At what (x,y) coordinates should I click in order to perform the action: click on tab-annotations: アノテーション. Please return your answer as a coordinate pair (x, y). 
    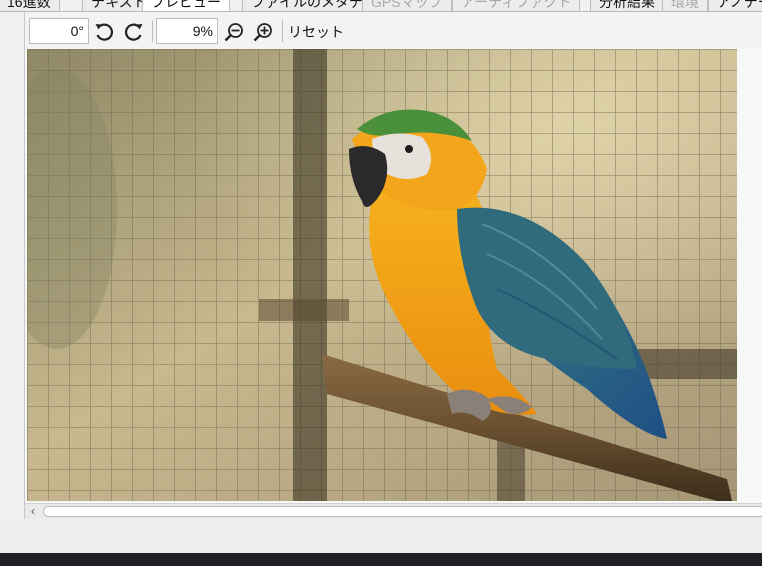
    Looking at the image, I should click on (735, 5).